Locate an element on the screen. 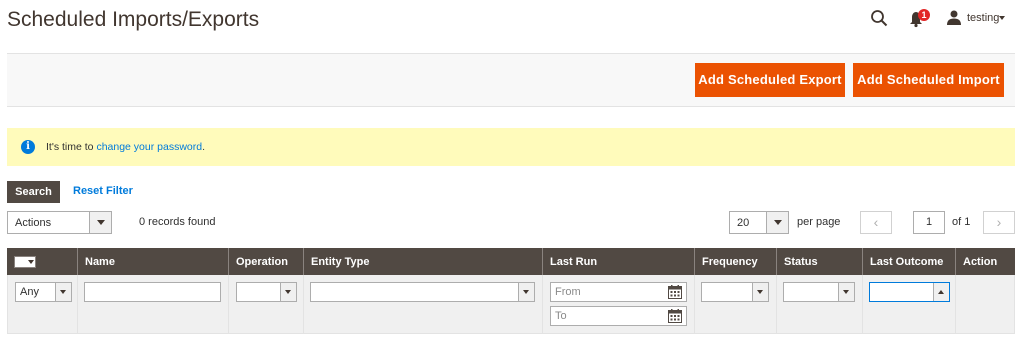  change-password-link: change your password is located at coordinates (149, 147).